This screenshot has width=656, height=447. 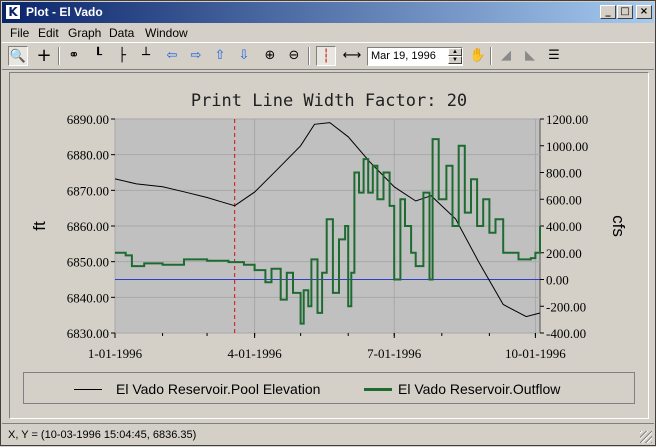 I want to click on x-tick-label: 1-01-1996, so click(x=115, y=353).